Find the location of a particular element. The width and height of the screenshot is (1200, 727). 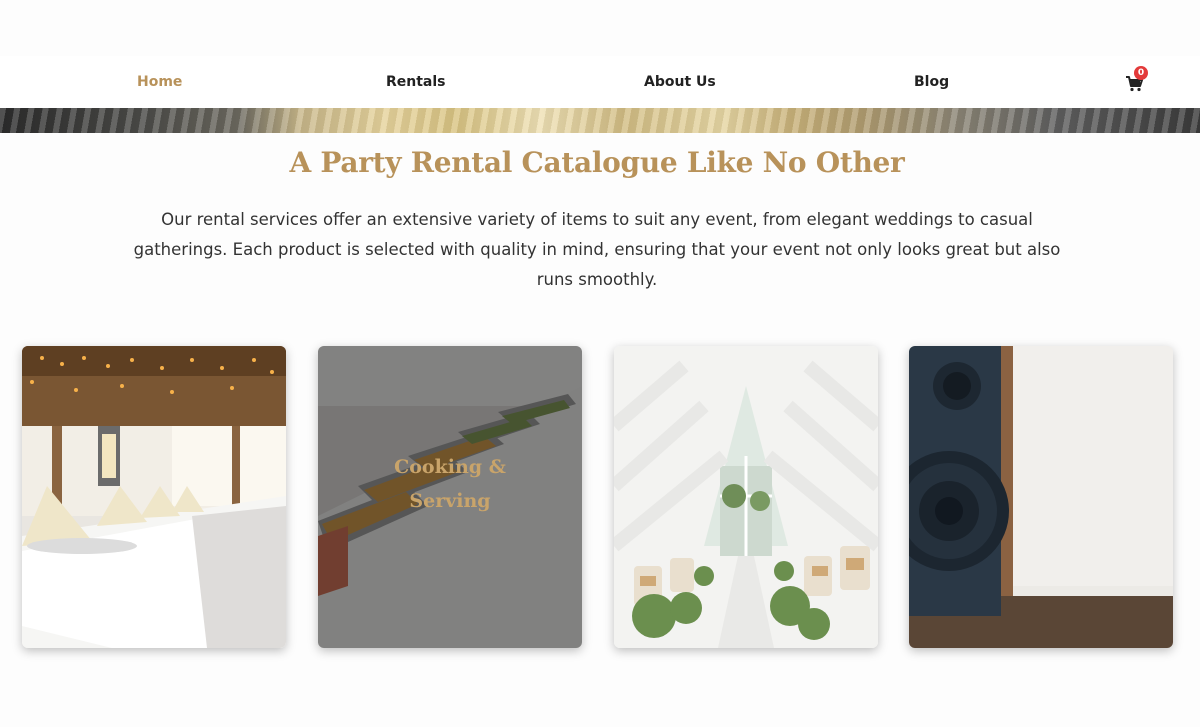

category-label-line1: Cooking & is located at coordinates (450, 467).